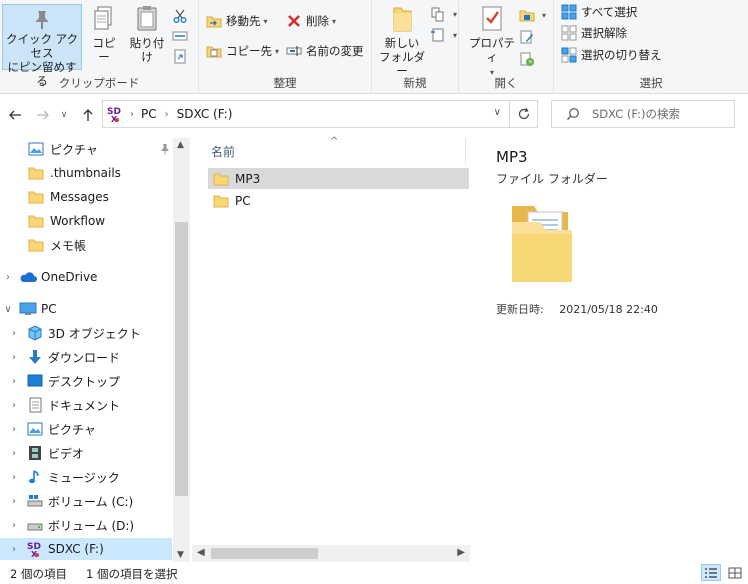 This screenshot has width=748, height=584. Describe the element at coordinates (594, 33) in the screenshot. I see `select-none-button: 選択解除` at that location.